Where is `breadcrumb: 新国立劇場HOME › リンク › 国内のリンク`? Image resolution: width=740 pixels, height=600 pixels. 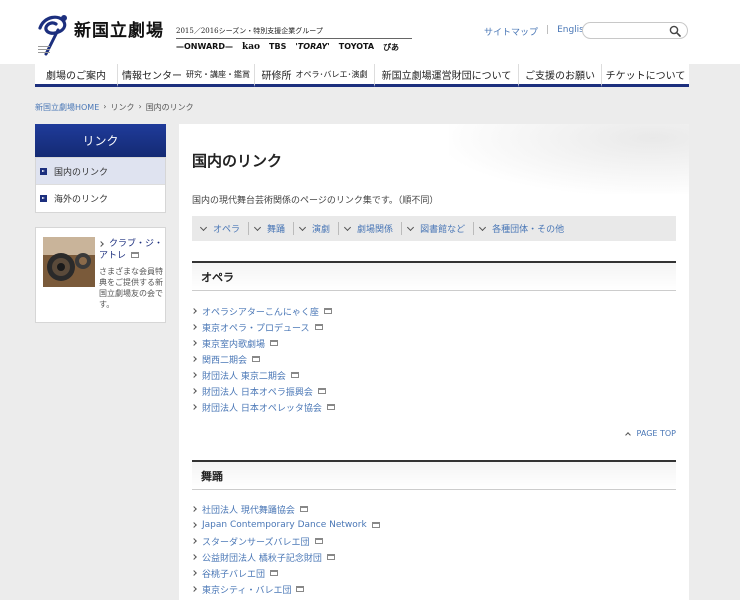
breadcrumb: 新国立劇場HOME › リンク › 国内のリンク is located at coordinates (114, 107).